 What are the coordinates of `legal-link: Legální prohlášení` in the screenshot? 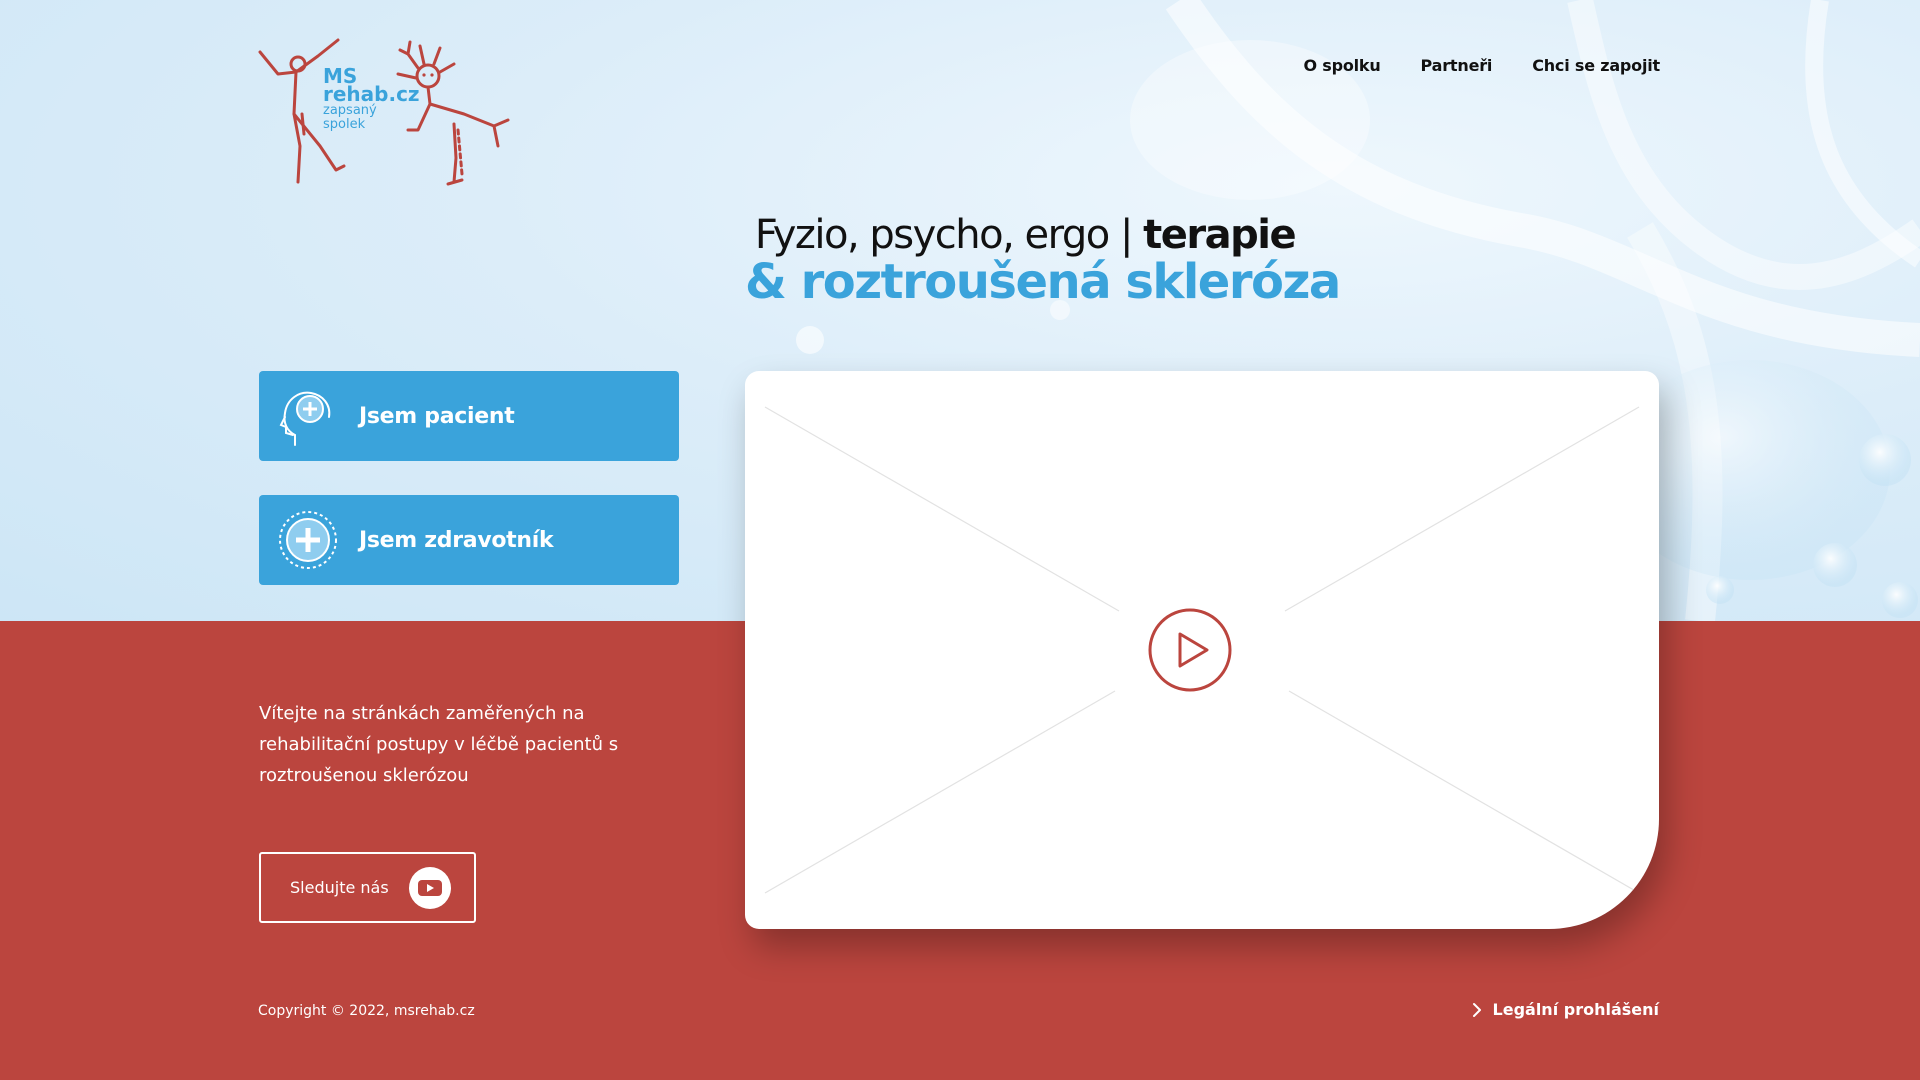 It's located at (1565, 1009).